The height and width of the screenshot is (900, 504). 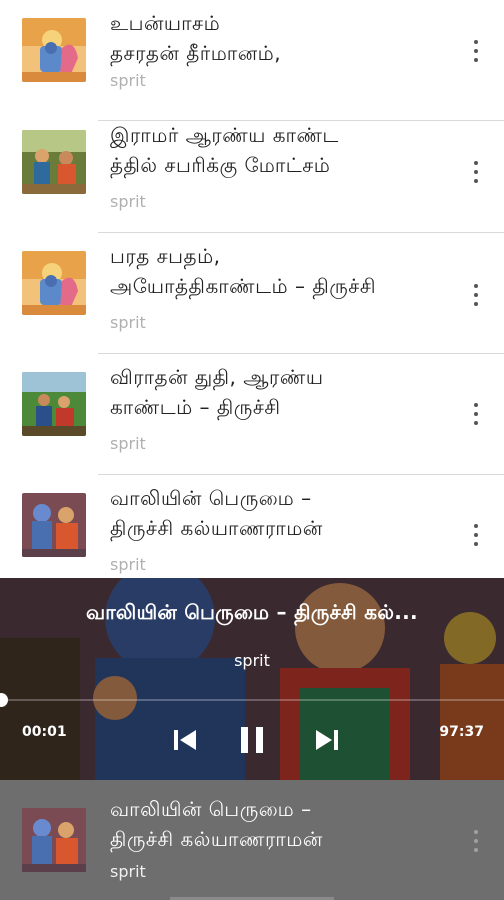 What do you see at coordinates (461, 732) in the screenshot?
I see `total-duration: 97:37` at bounding box center [461, 732].